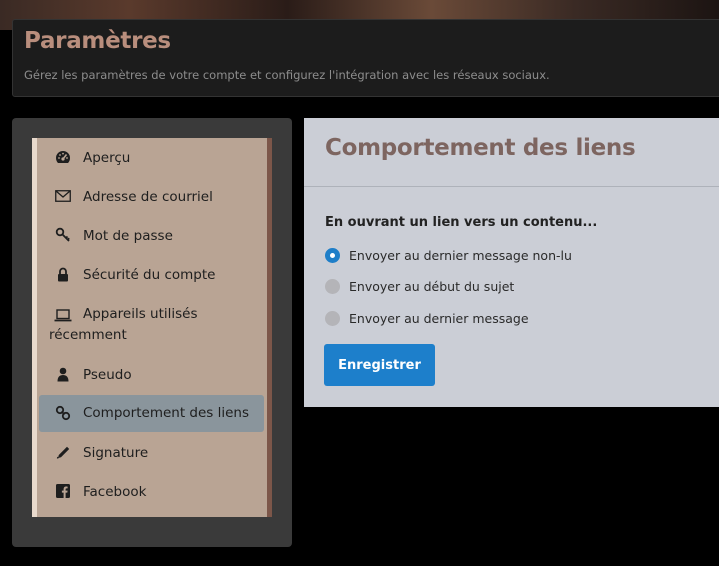 Image resolution: width=719 pixels, height=566 pixels. I want to click on divider, so click(511, 186).